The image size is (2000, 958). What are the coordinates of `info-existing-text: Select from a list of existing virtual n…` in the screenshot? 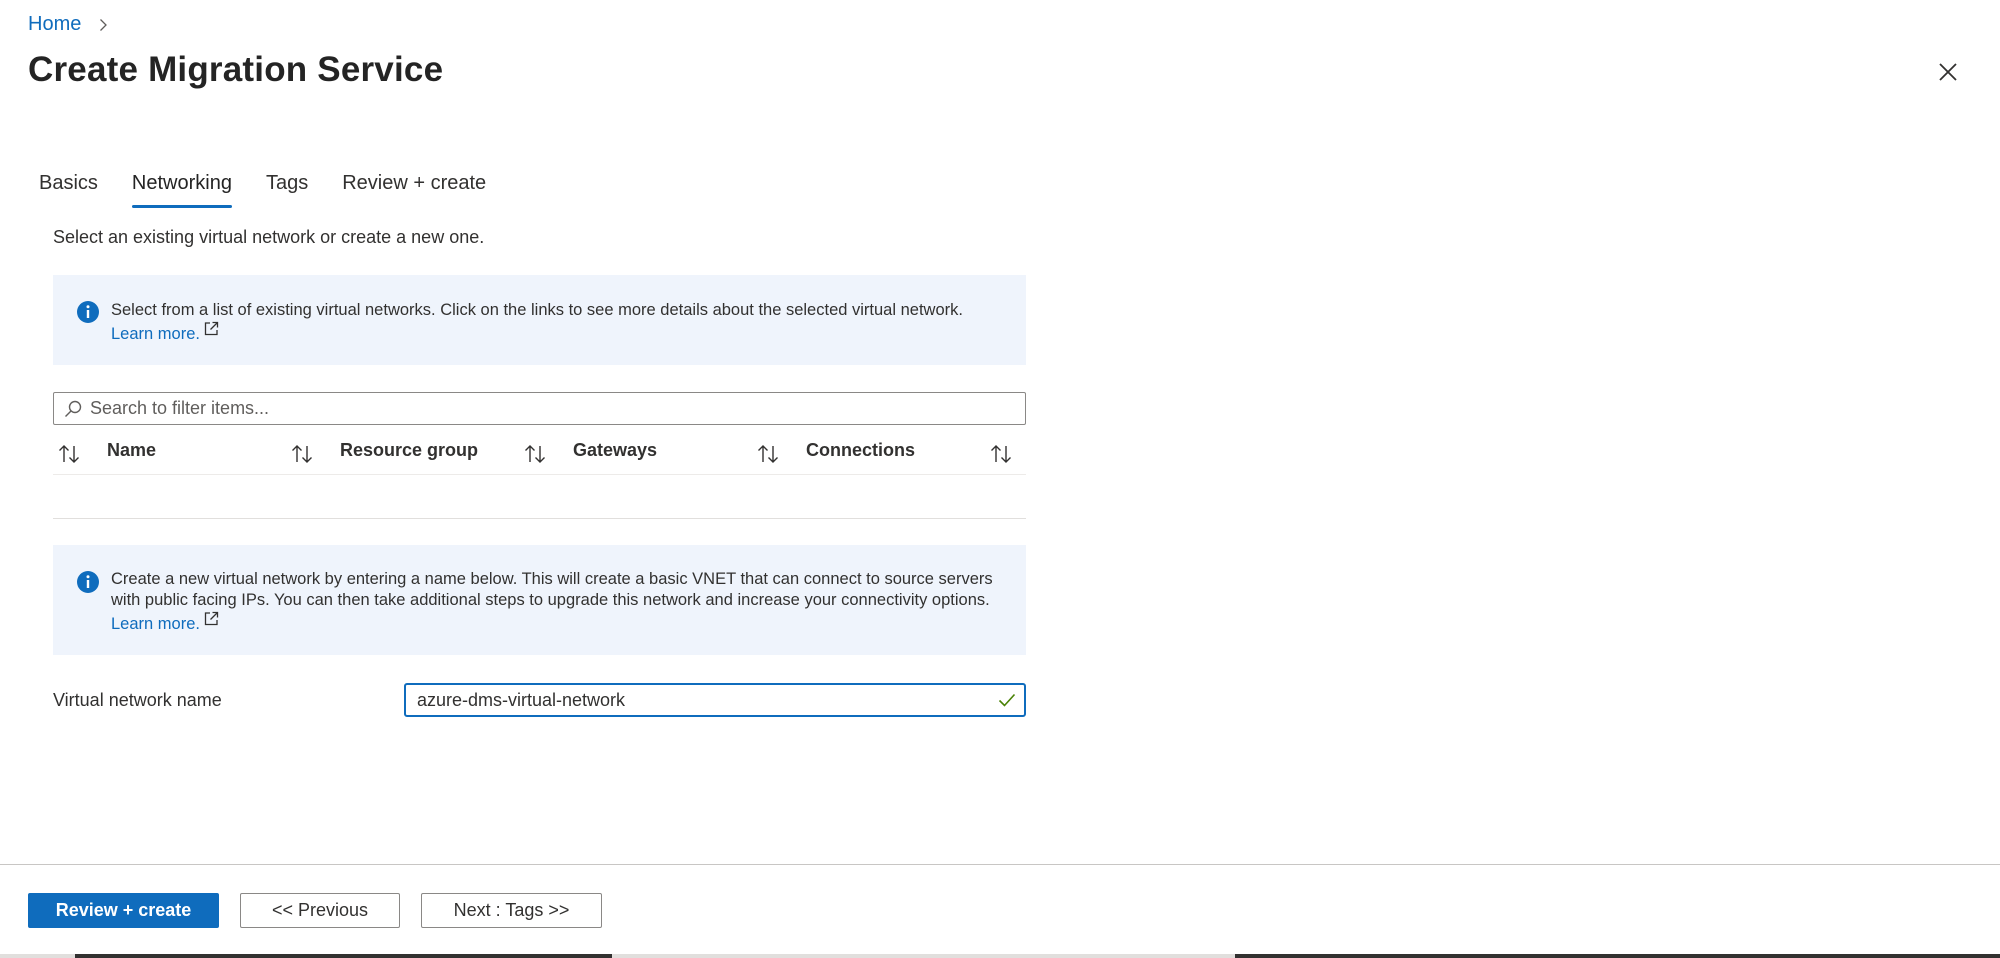 It's located at (537, 310).